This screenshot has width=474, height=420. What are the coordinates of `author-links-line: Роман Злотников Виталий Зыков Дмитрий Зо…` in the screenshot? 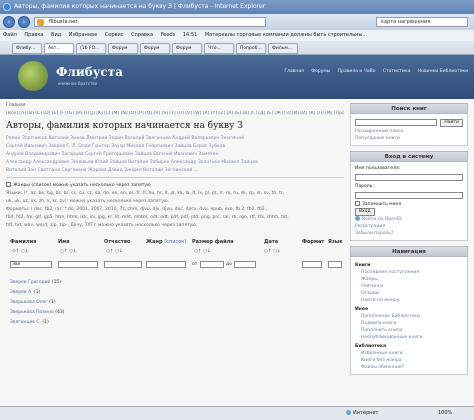 It's located at (175, 139).